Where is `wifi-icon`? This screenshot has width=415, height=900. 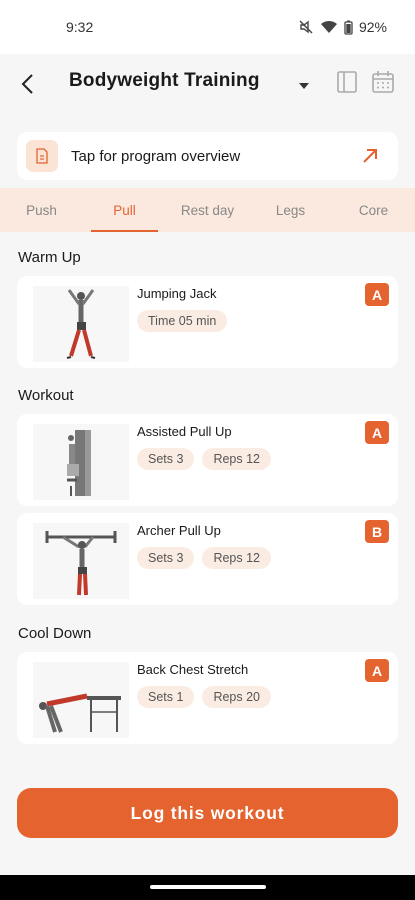 wifi-icon is located at coordinates (329, 27).